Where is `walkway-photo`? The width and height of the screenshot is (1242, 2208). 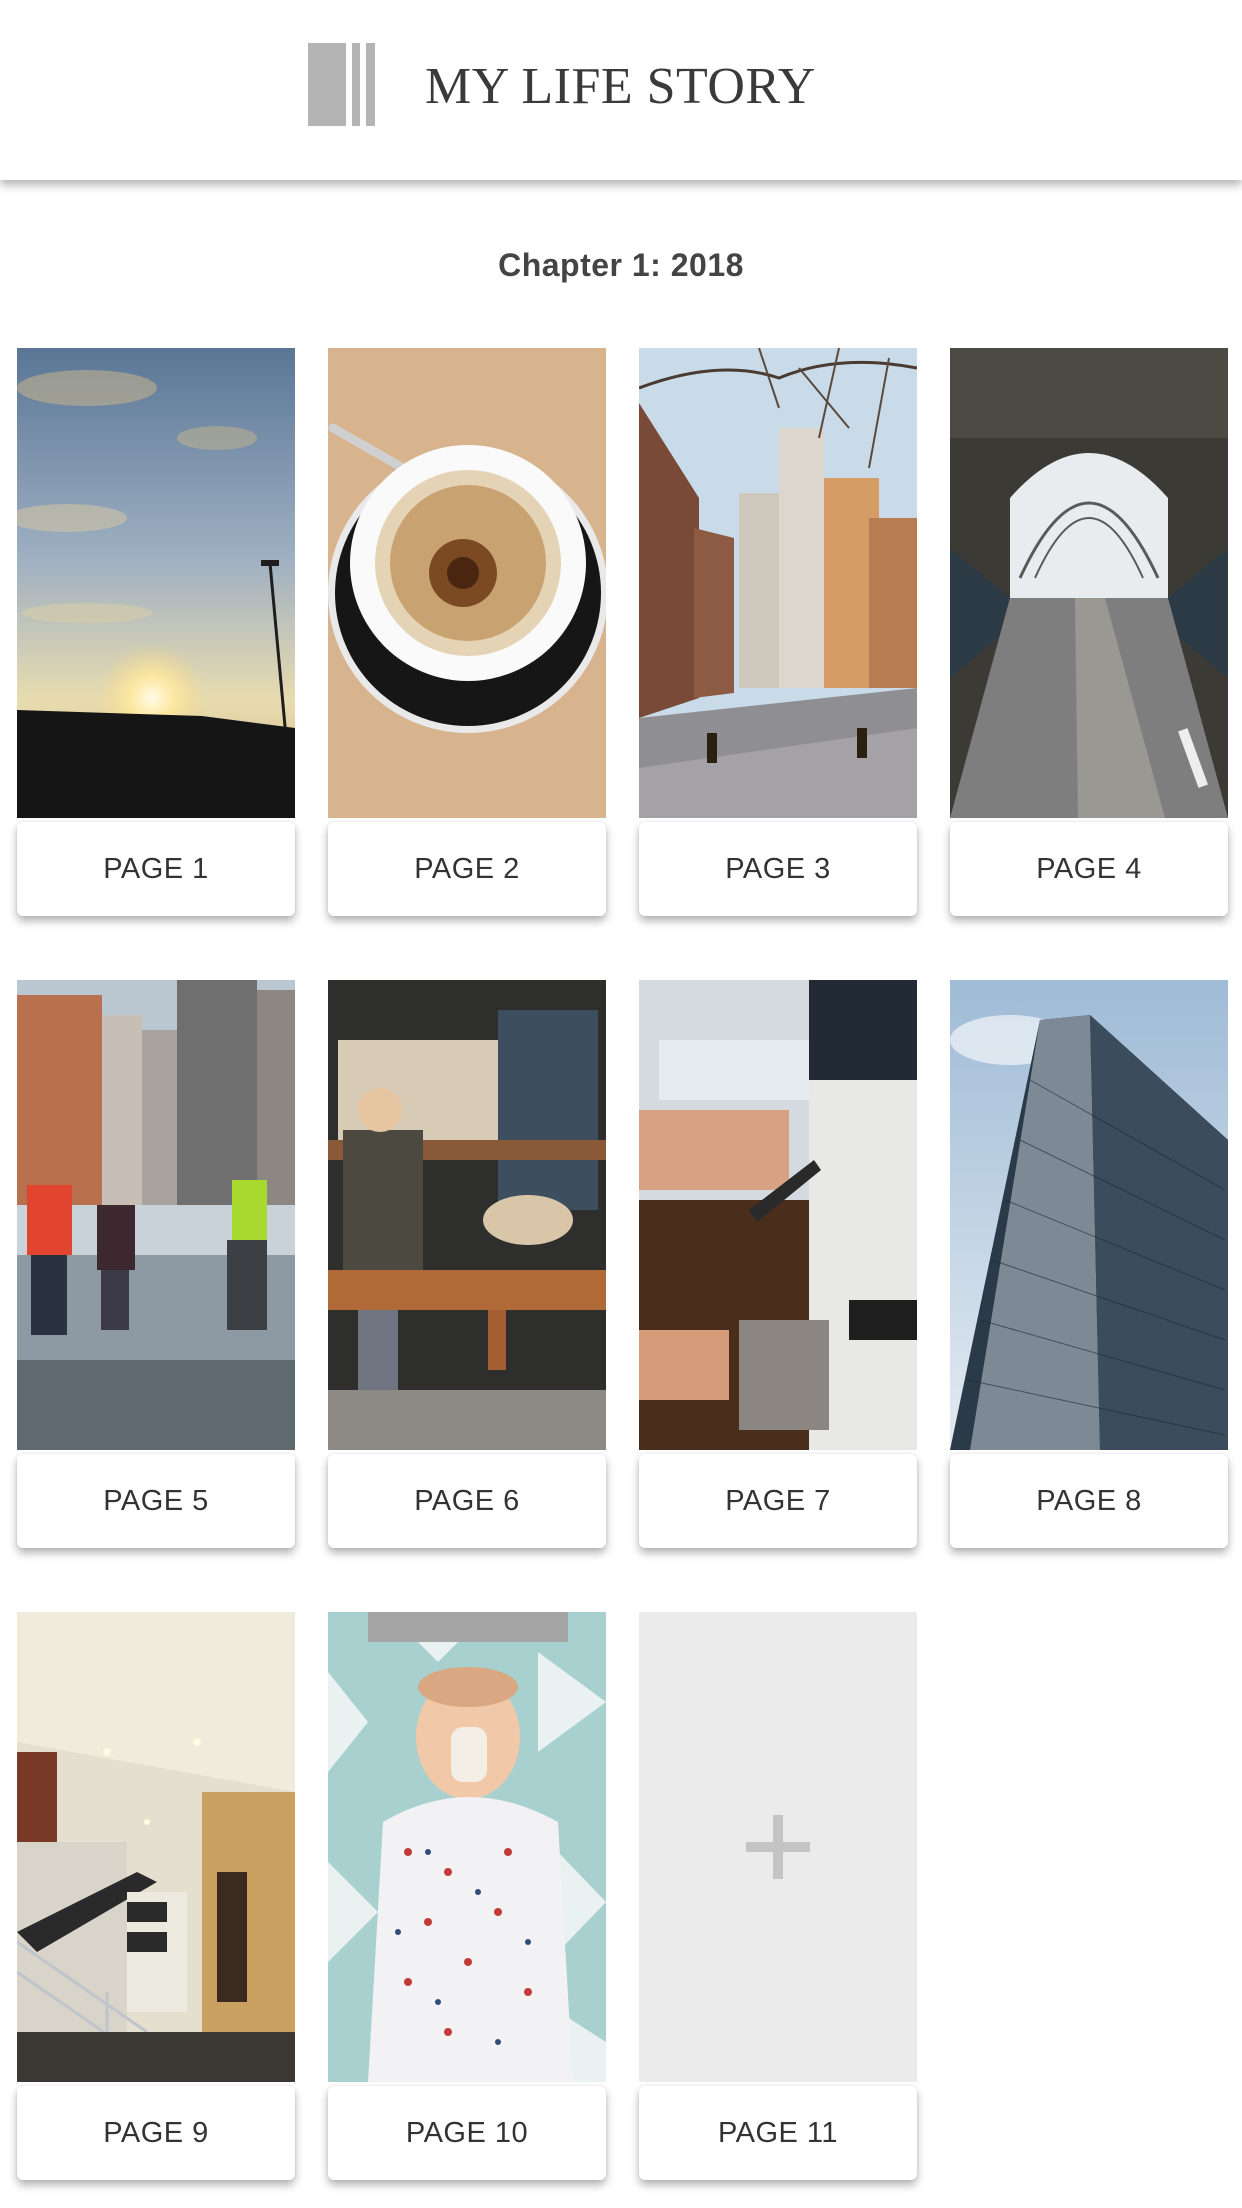 walkway-photo is located at coordinates (1089, 583).